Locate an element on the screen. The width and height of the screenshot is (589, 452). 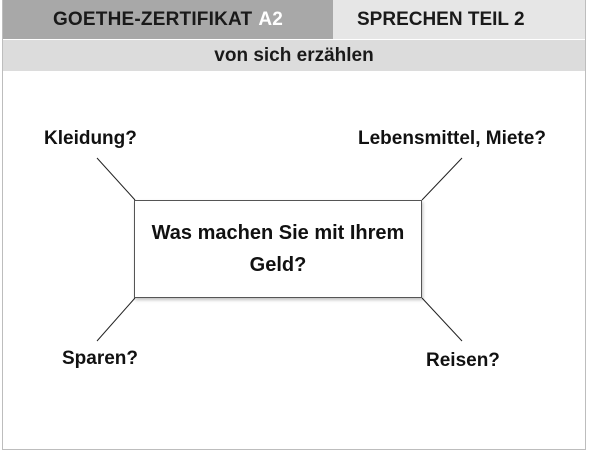
keyword-food-rent: Lebensmittel, Miete? is located at coordinates (452, 138).